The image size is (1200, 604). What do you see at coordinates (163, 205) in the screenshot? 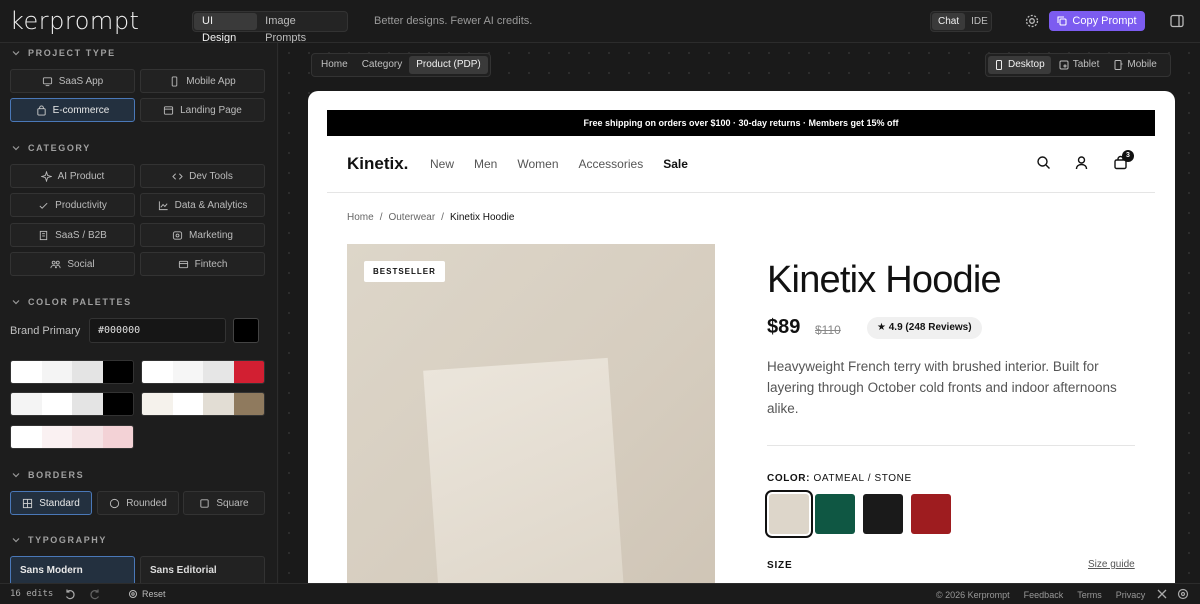
I see `chart-line-icon` at bounding box center [163, 205].